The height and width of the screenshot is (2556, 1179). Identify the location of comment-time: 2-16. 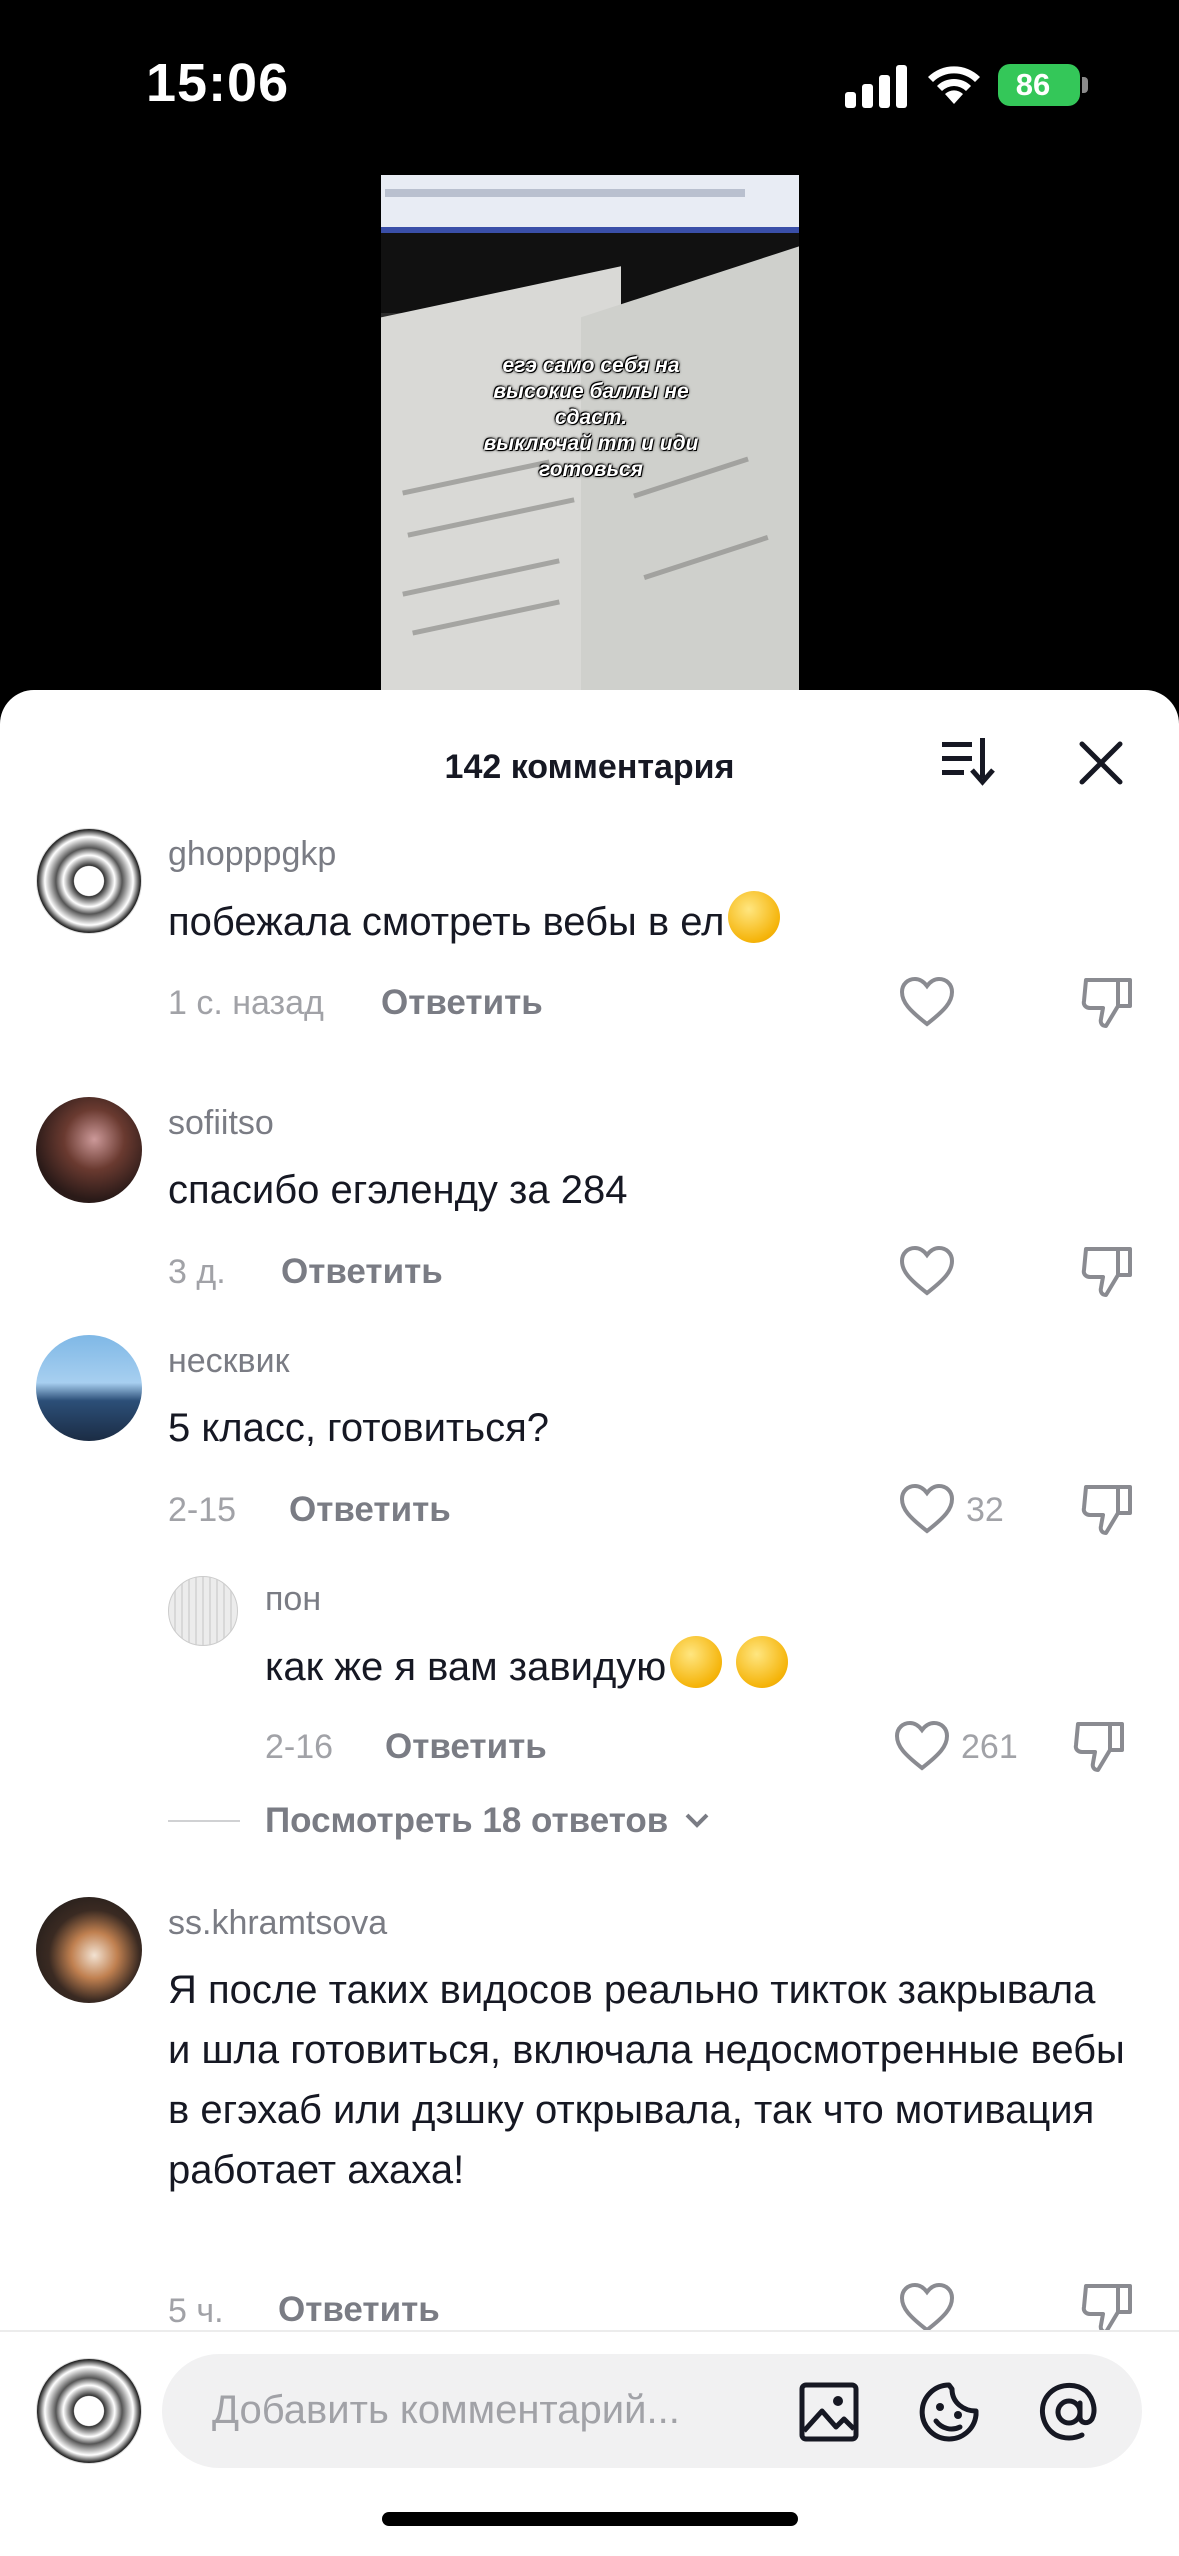
(299, 1747).